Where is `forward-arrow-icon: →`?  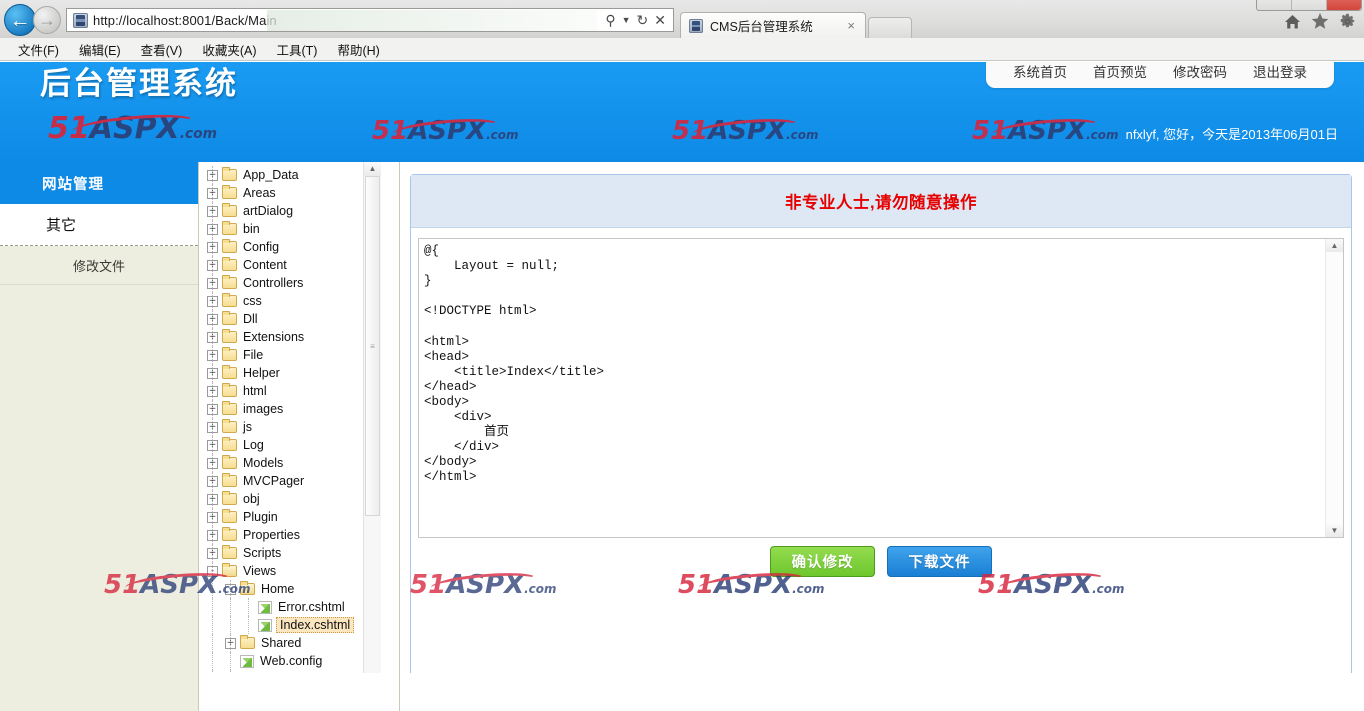 forward-arrow-icon: → is located at coordinates (47, 20).